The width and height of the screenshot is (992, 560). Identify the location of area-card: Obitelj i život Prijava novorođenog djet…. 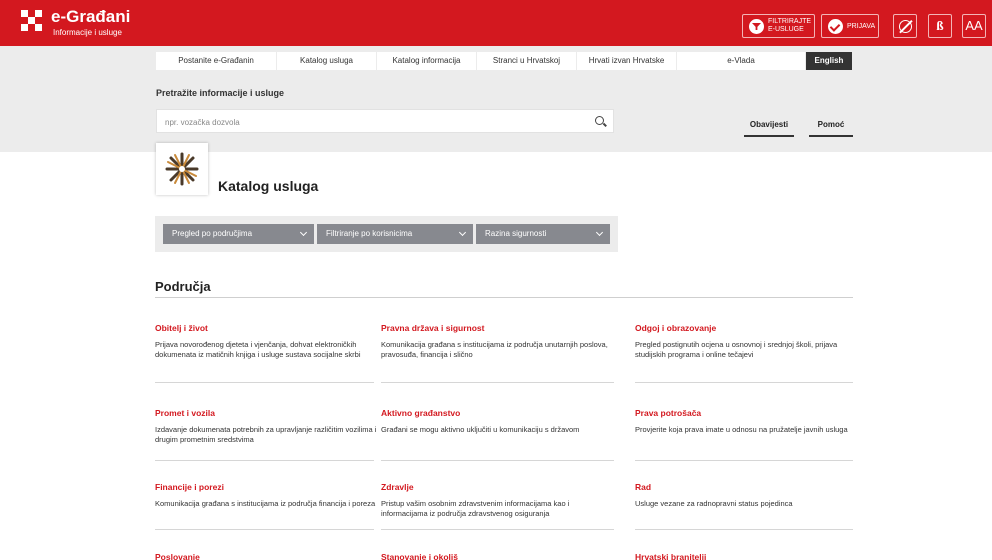
(272, 341).